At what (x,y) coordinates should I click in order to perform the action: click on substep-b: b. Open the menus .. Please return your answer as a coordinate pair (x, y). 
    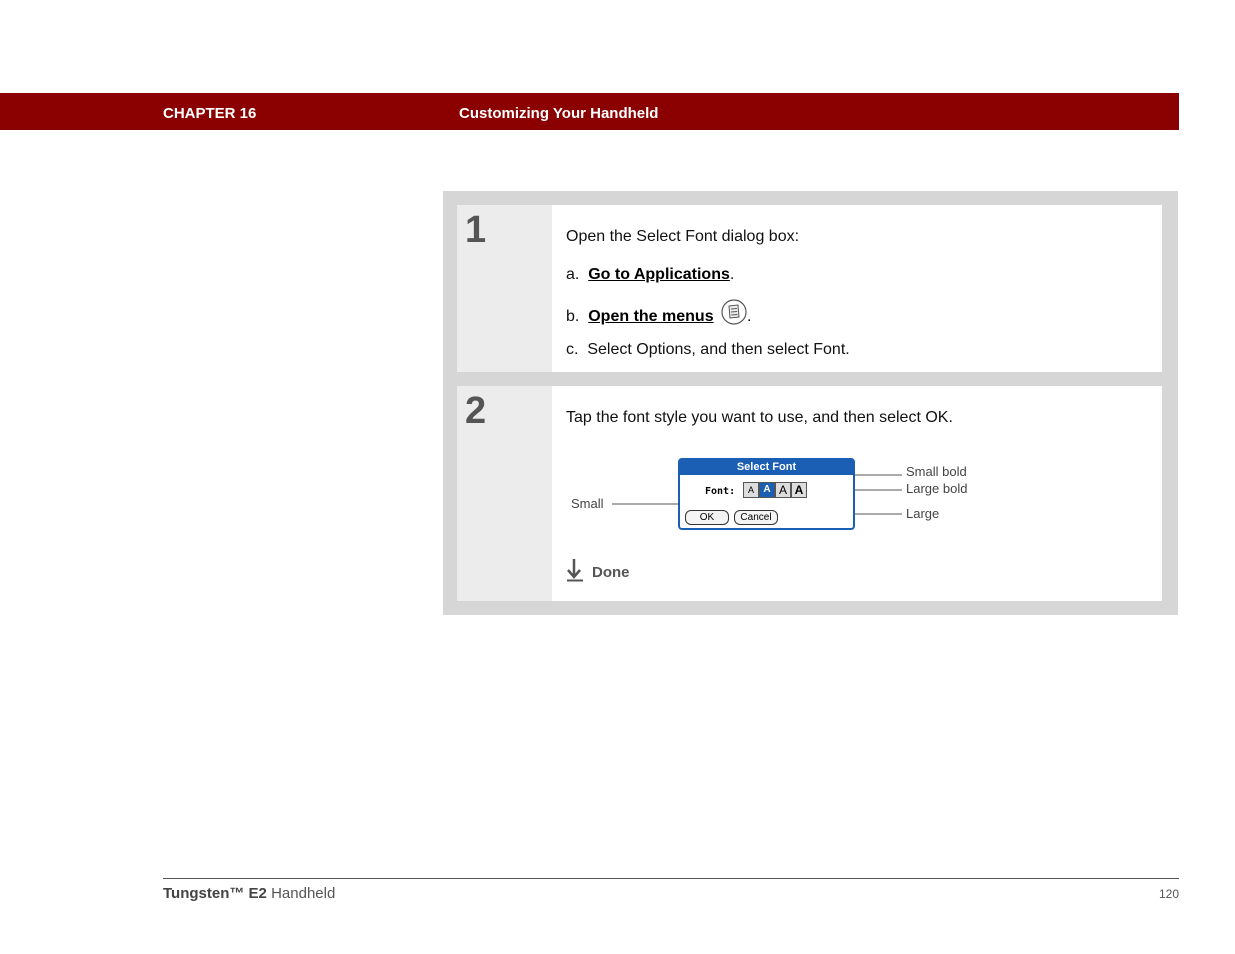
    Looking at the image, I should click on (659, 314).